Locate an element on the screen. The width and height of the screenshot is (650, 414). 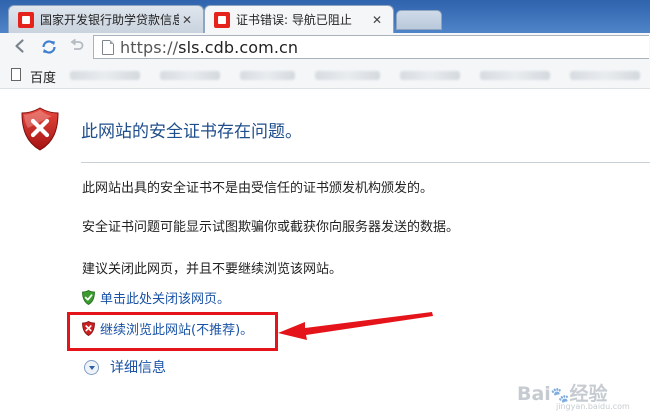
tab-strip: 国家开发银行助学贷款信息 ✕ 证书错误: 导航已阻止 ✕ is located at coordinates (325, 16).